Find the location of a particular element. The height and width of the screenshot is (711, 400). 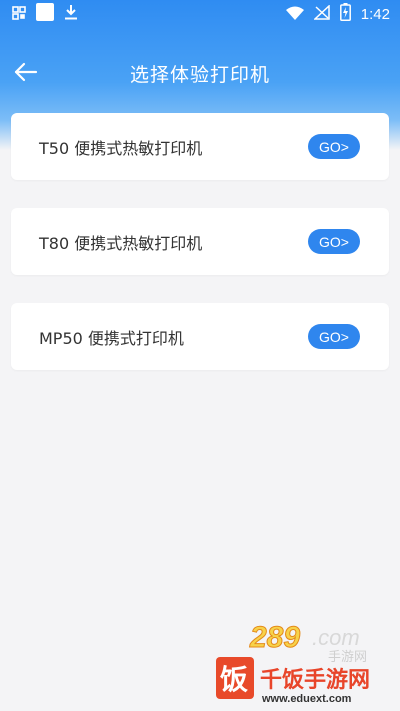

go-button-mp50: GO> is located at coordinates (334, 336).